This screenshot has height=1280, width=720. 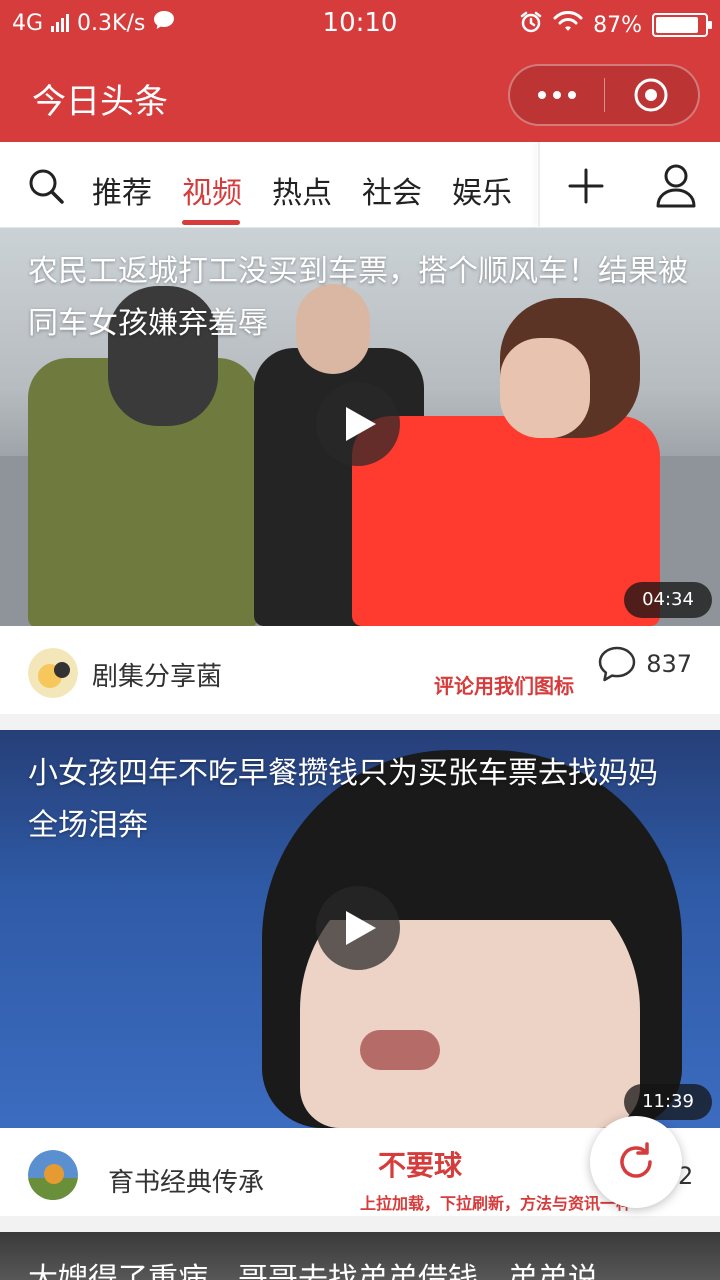 What do you see at coordinates (668, 600) in the screenshot?
I see `video-duration: 04:34` at bounding box center [668, 600].